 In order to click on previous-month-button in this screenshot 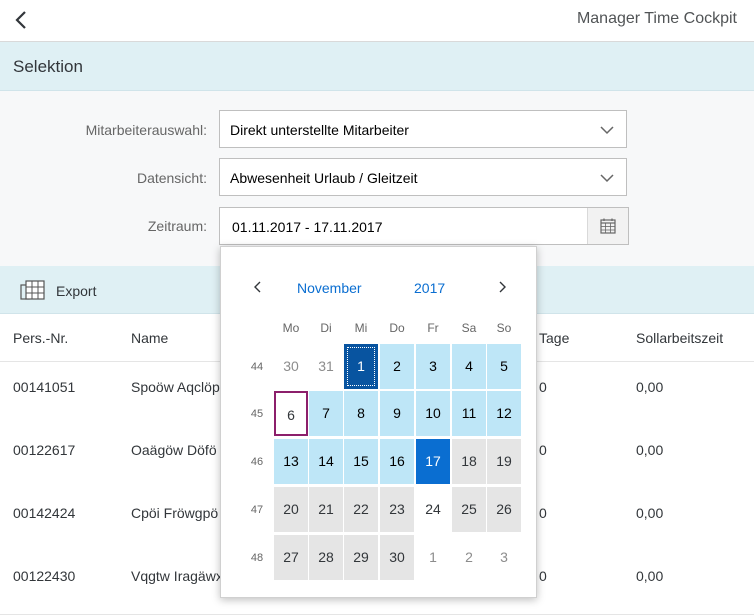, I will do `click(257, 287)`.